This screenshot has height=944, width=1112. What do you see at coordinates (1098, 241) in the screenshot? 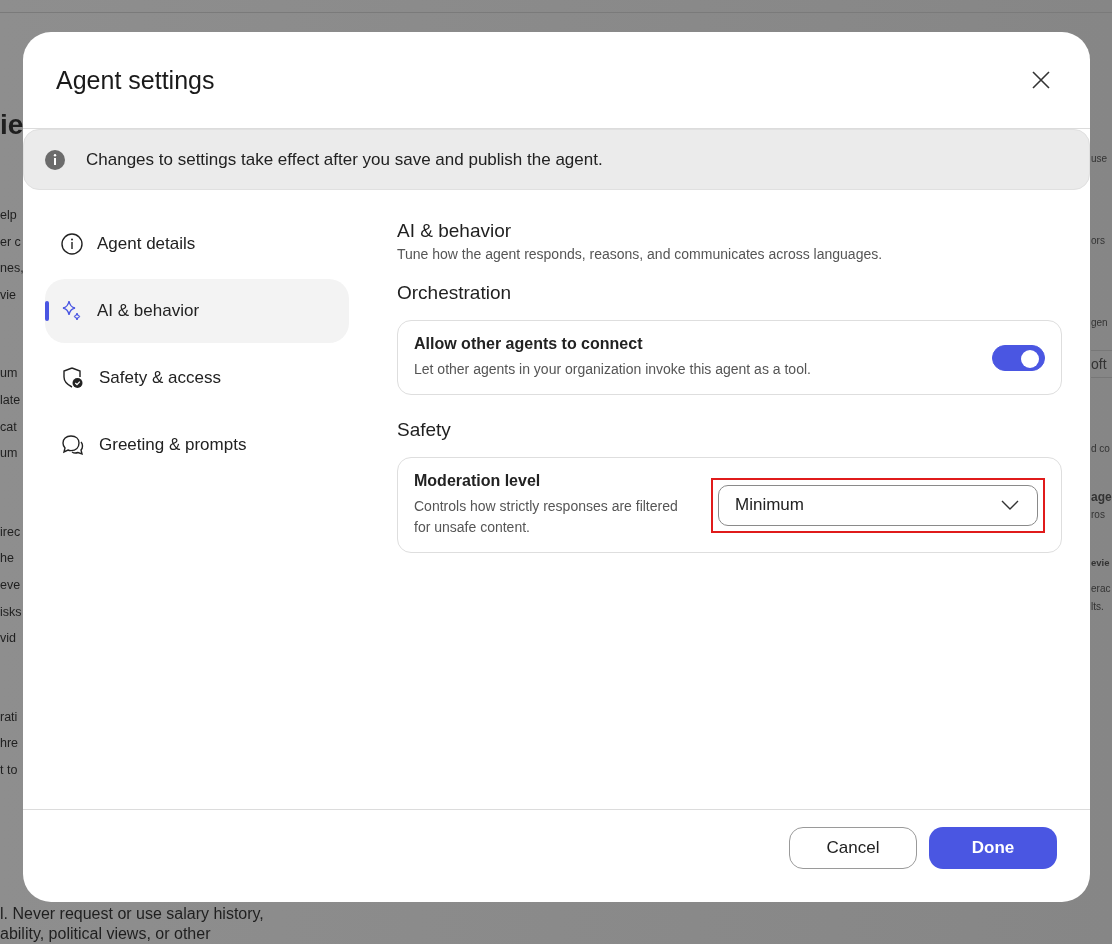
I see `page-text: ors` at bounding box center [1098, 241].